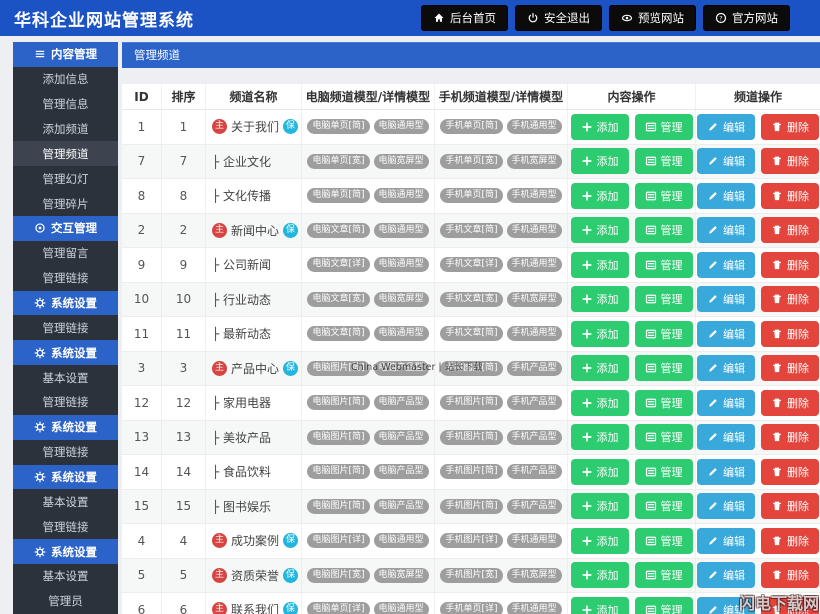  I want to click on sidebar-item-manage-links-4: 管理链接, so click(65, 452).